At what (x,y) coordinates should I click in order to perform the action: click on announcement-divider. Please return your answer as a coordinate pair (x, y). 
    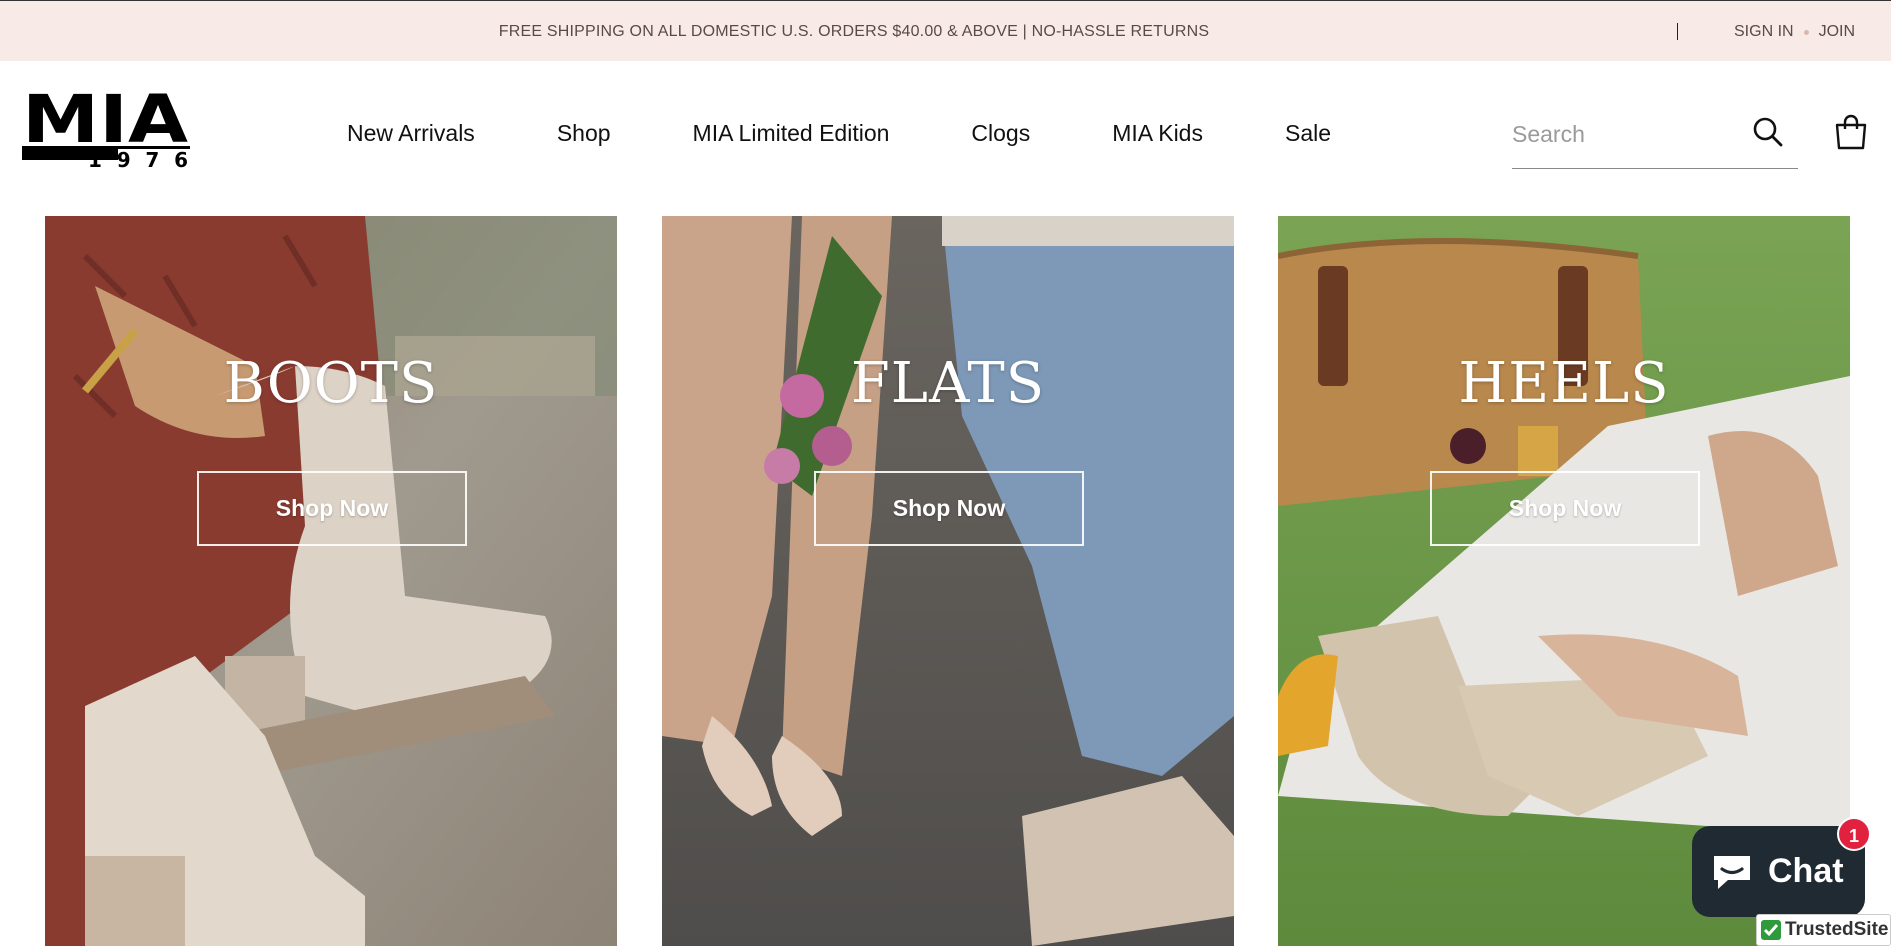
    Looking at the image, I should click on (1677, 31).